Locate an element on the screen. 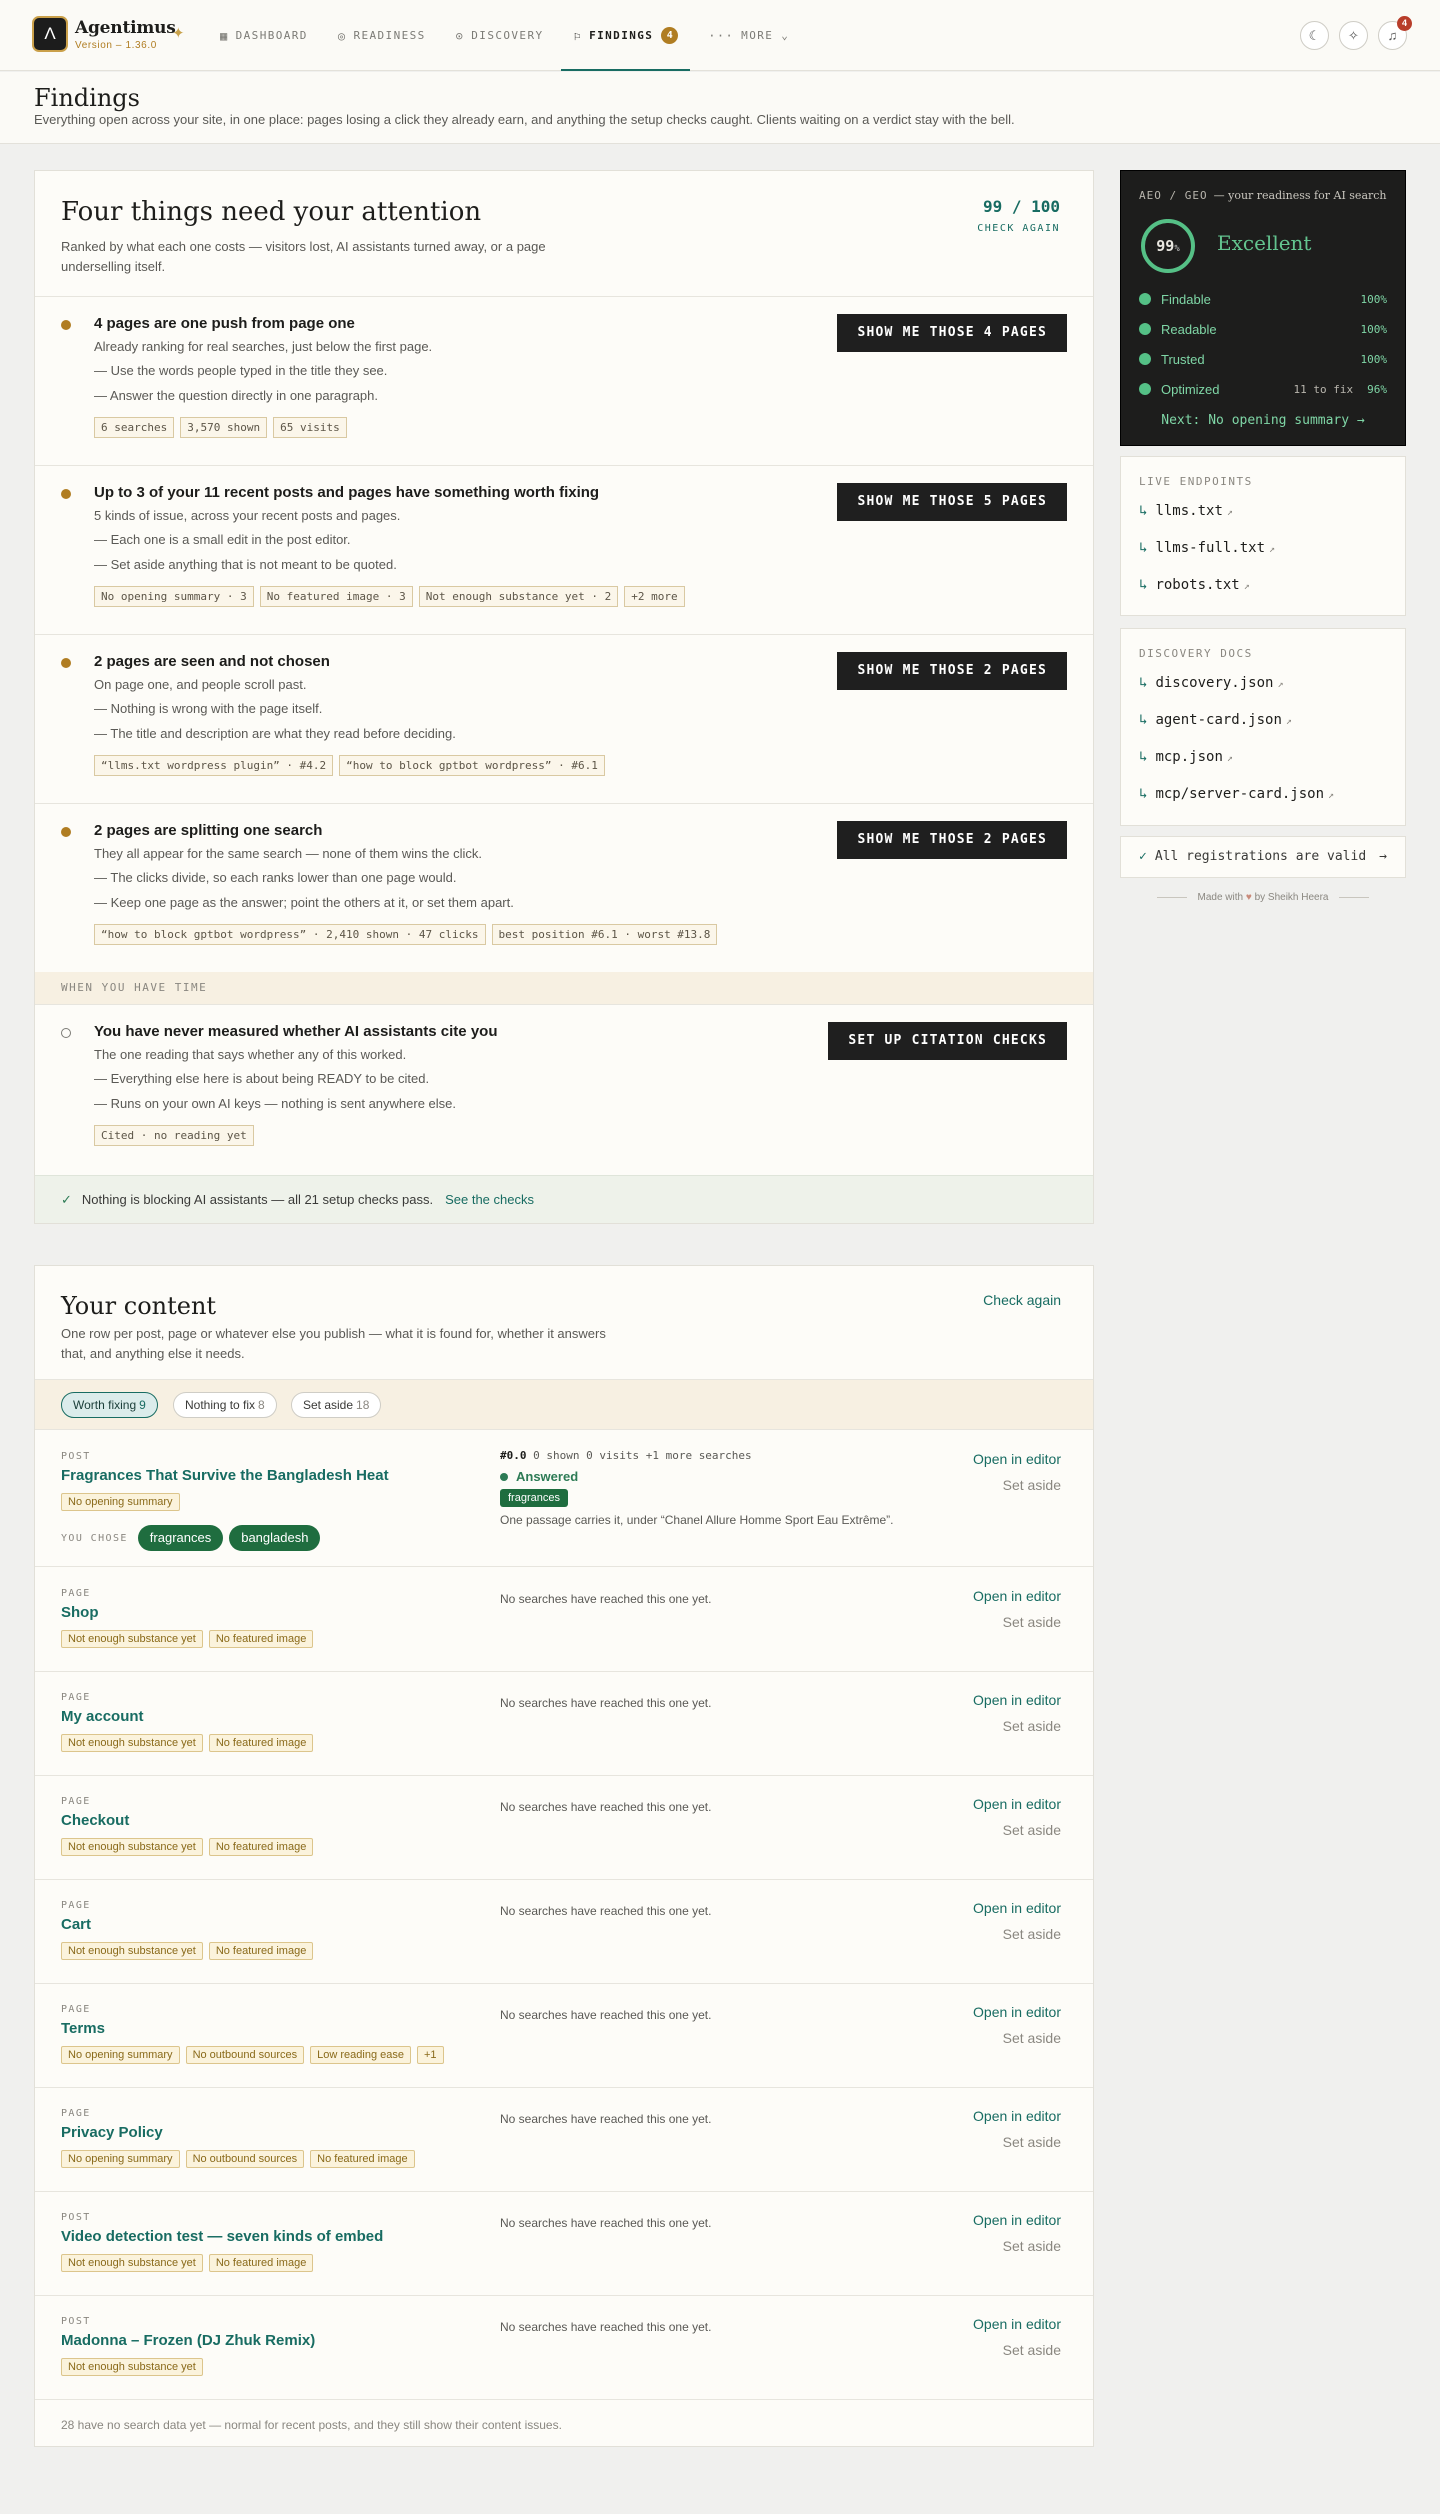 The image size is (1440, 2514). corner-arrow-icon: ↳ is located at coordinates (1143, 757).